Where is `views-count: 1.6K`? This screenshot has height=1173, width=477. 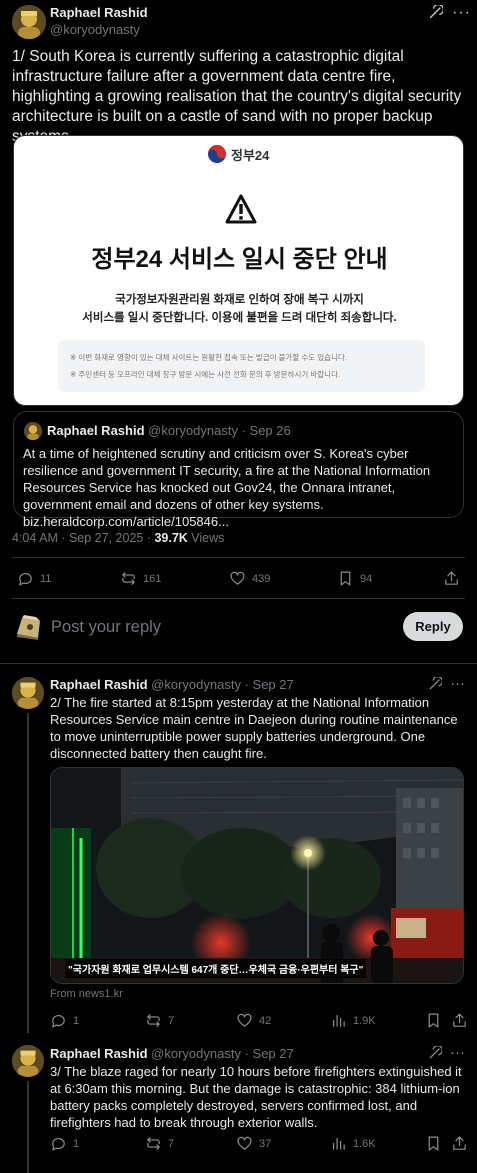
views-count: 1.6K is located at coordinates (364, 1143).